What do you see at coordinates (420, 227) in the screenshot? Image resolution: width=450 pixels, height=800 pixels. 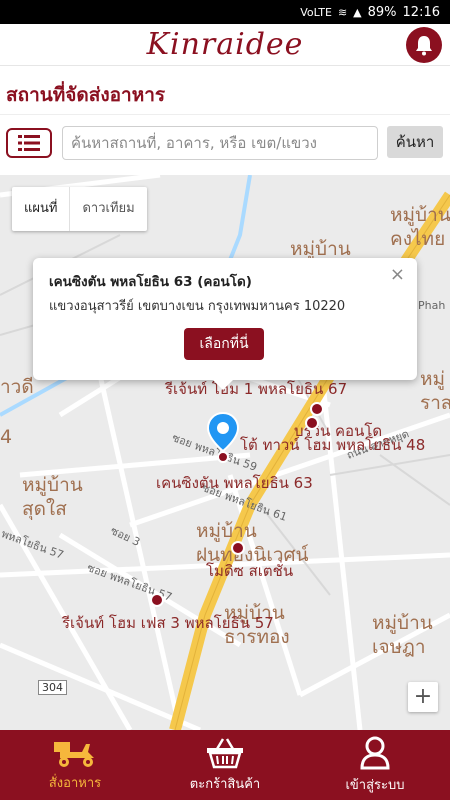 I see `area-label: หมู่บ้าน คงไทย` at bounding box center [420, 227].